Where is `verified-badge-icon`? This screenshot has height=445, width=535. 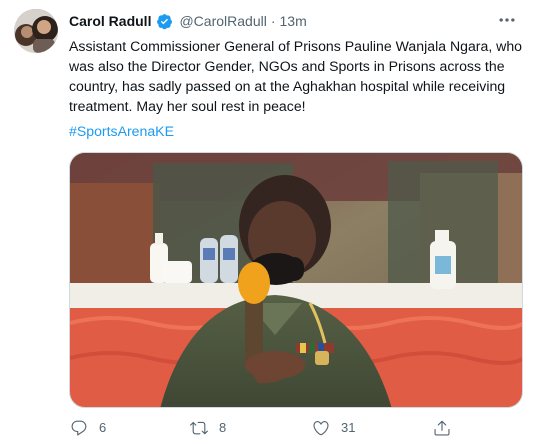
verified-badge-icon is located at coordinates (164, 21).